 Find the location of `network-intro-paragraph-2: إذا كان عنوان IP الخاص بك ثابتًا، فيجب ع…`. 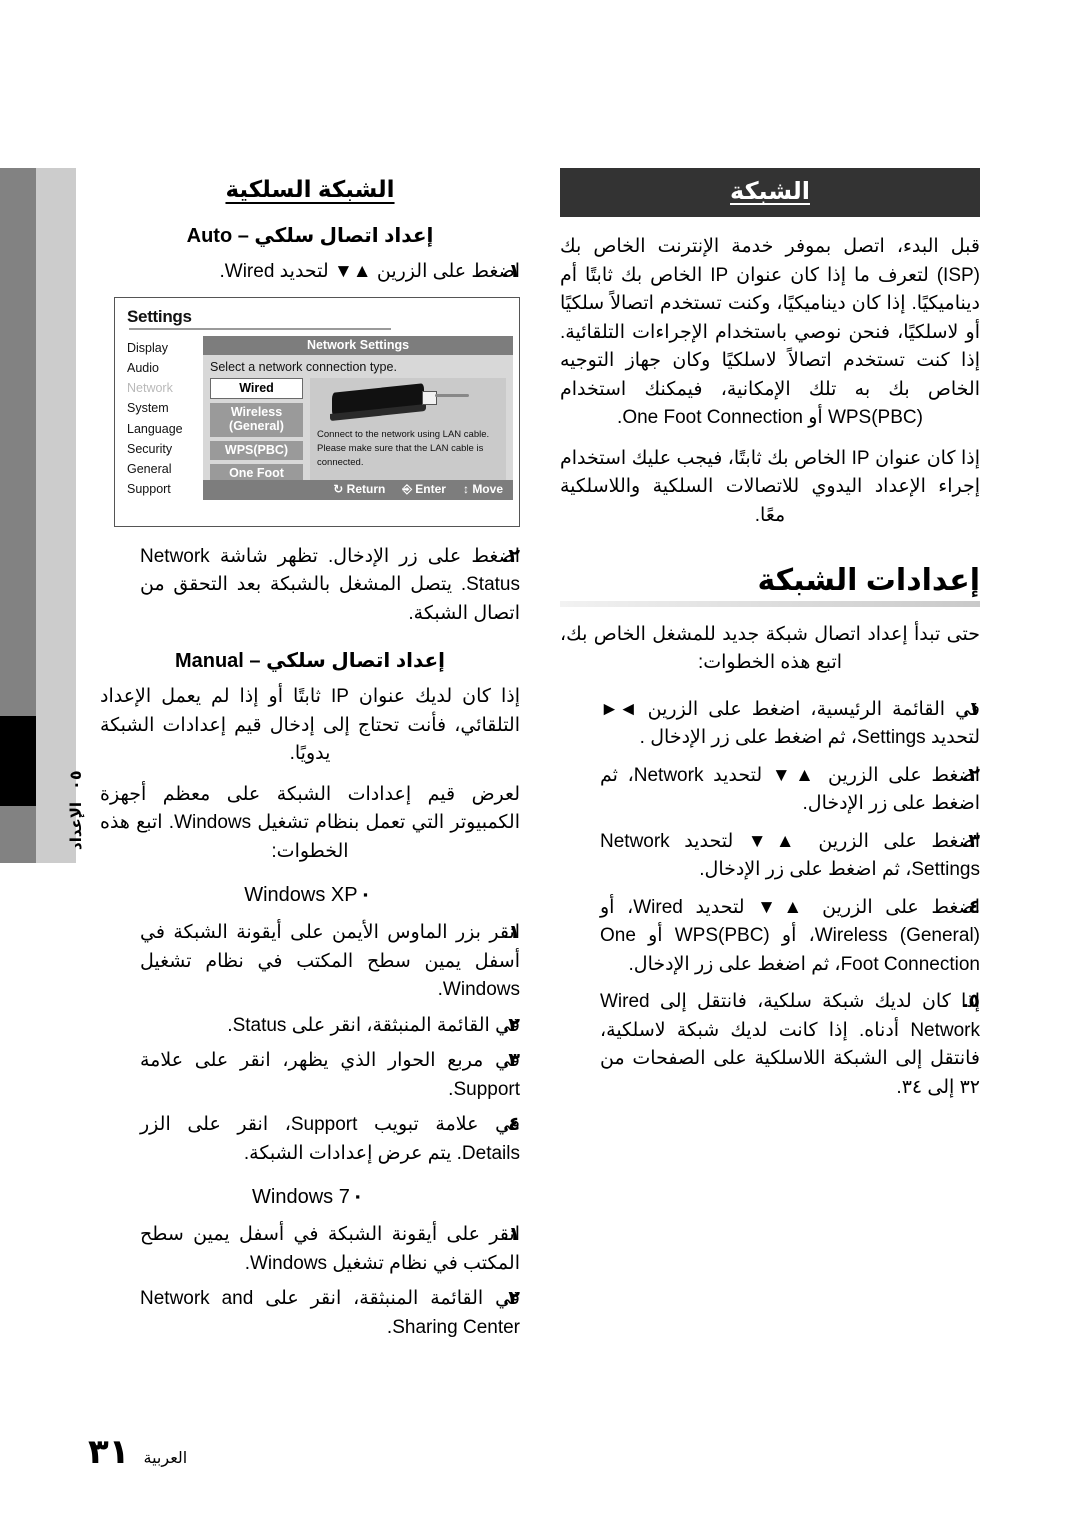

network-intro-paragraph-2: إذا كان عنوان IP الخاص بك ثابتًا، فيجب ع… is located at coordinates (770, 486).